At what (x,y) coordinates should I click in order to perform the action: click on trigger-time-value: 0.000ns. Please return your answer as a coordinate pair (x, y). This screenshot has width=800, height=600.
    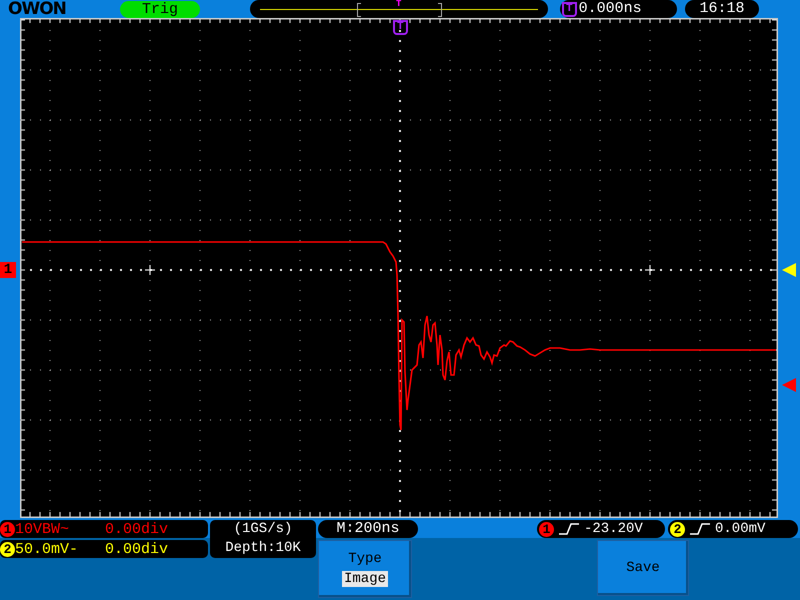
    Looking at the image, I should click on (610, 9).